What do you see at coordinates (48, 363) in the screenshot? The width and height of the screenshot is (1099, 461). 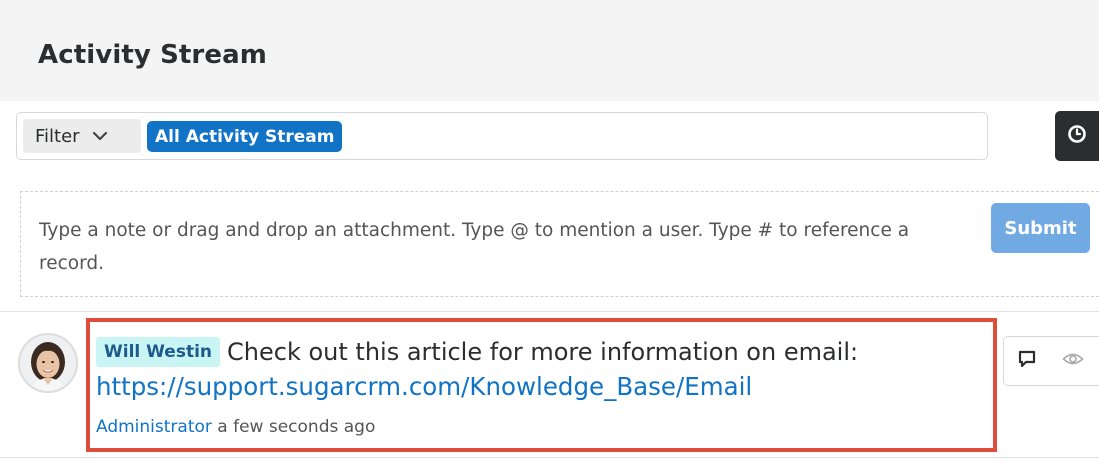 I see `avatar` at bounding box center [48, 363].